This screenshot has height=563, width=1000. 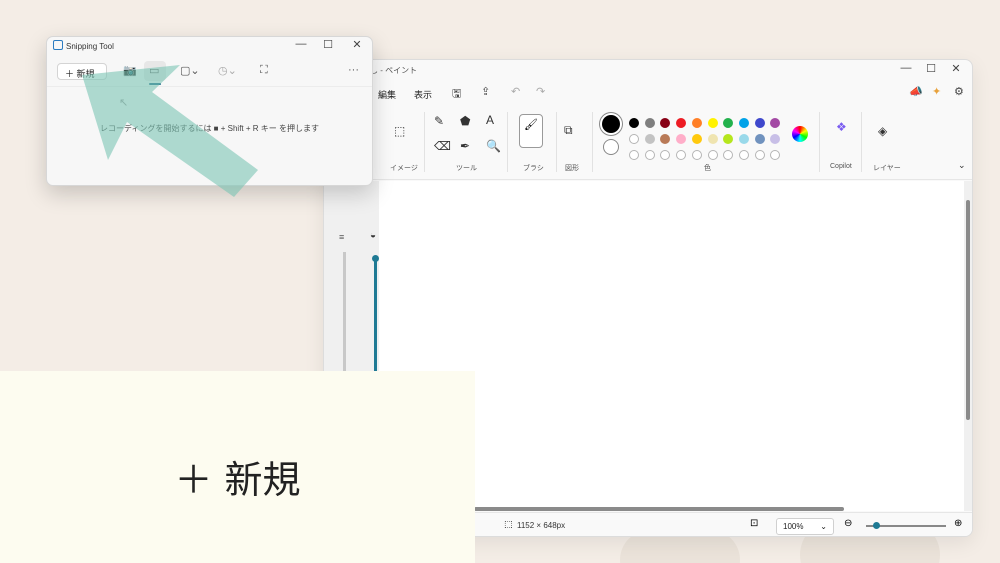 What do you see at coordinates (353, 70) in the screenshot?
I see `more-options-button: ···` at bounding box center [353, 70].